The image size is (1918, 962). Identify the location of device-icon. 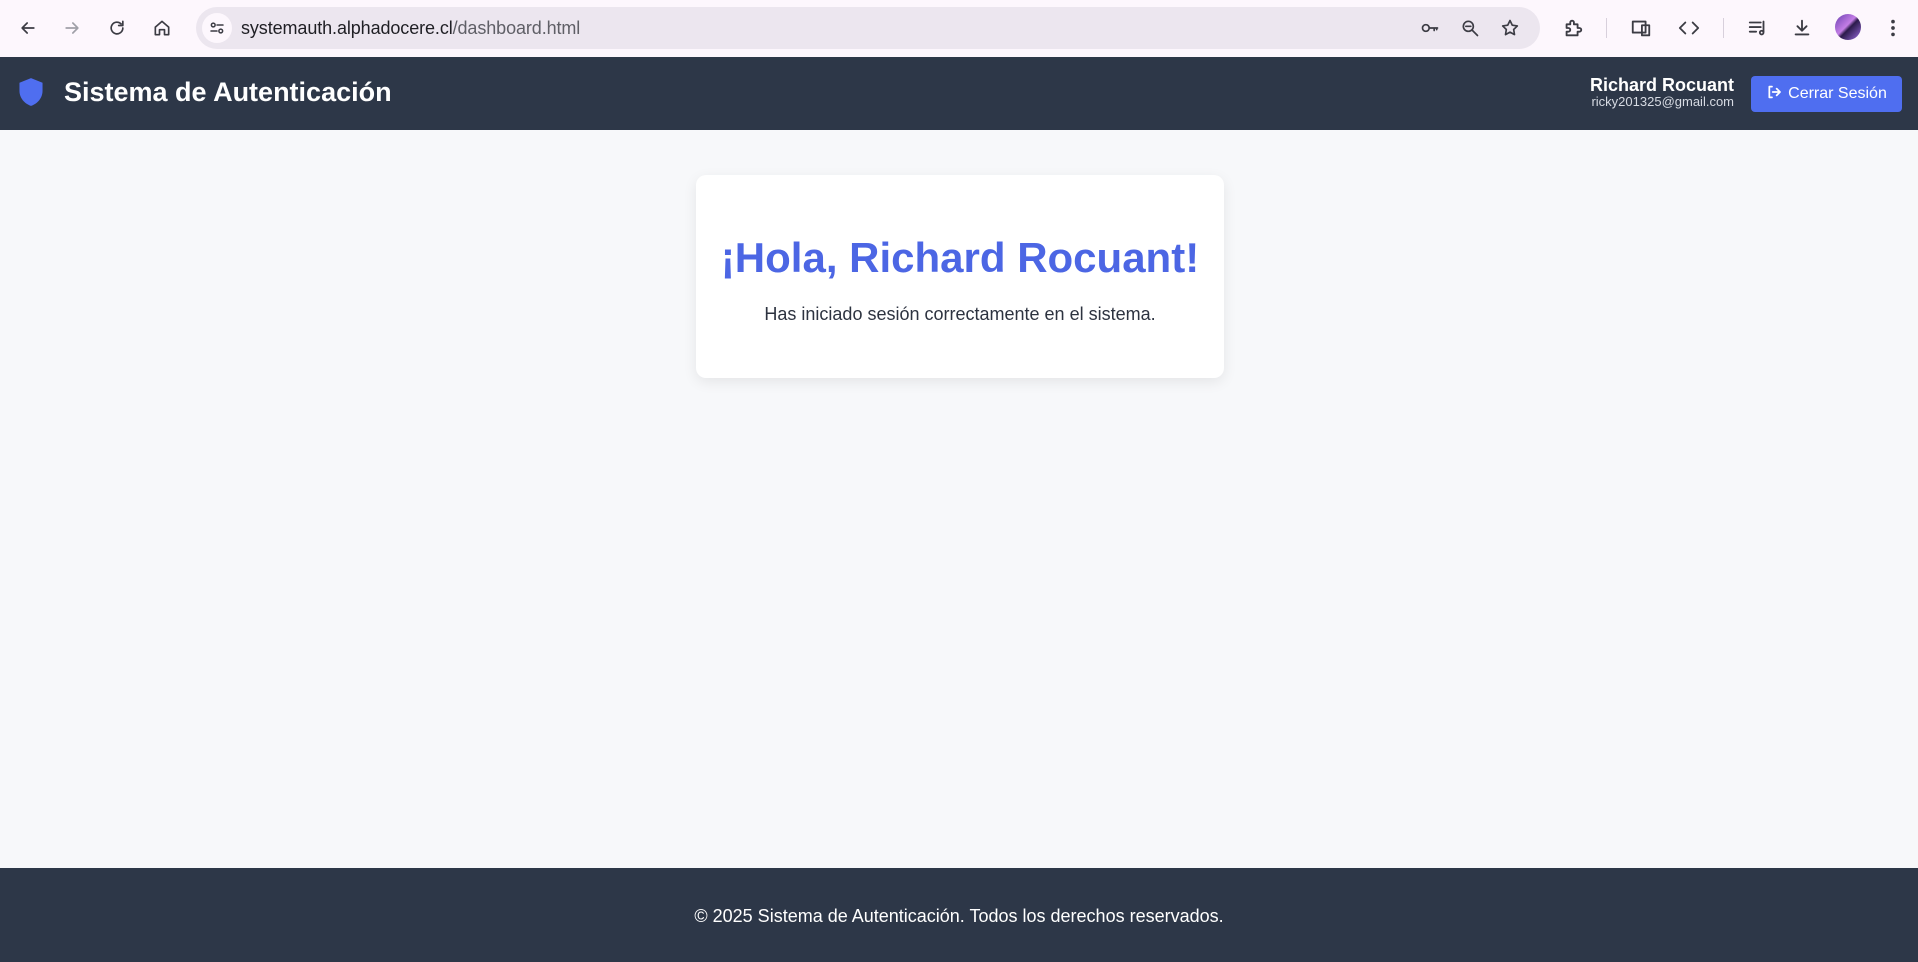
(1641, 28).